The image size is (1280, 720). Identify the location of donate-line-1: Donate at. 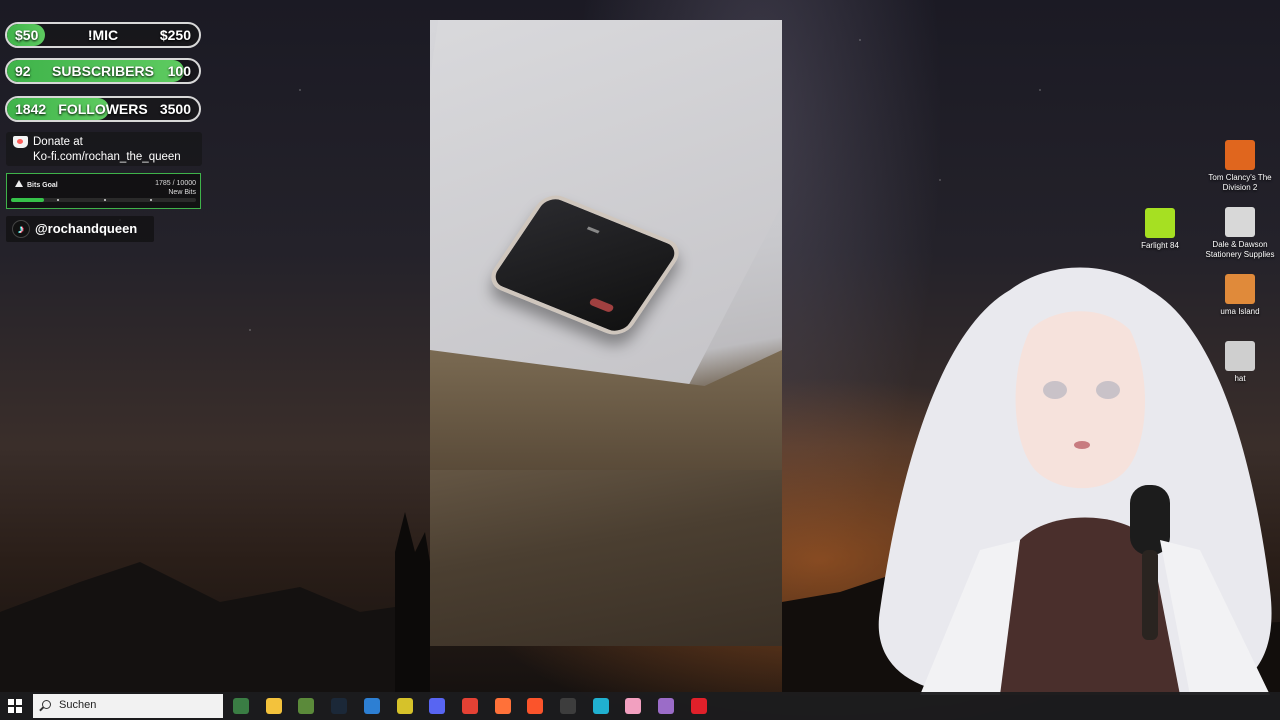
(58, 142).